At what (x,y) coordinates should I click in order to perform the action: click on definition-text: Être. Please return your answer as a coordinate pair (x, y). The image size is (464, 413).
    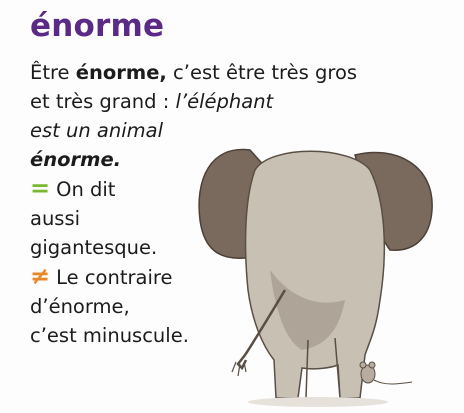
    Looking at the image, I should click on (53, 72).